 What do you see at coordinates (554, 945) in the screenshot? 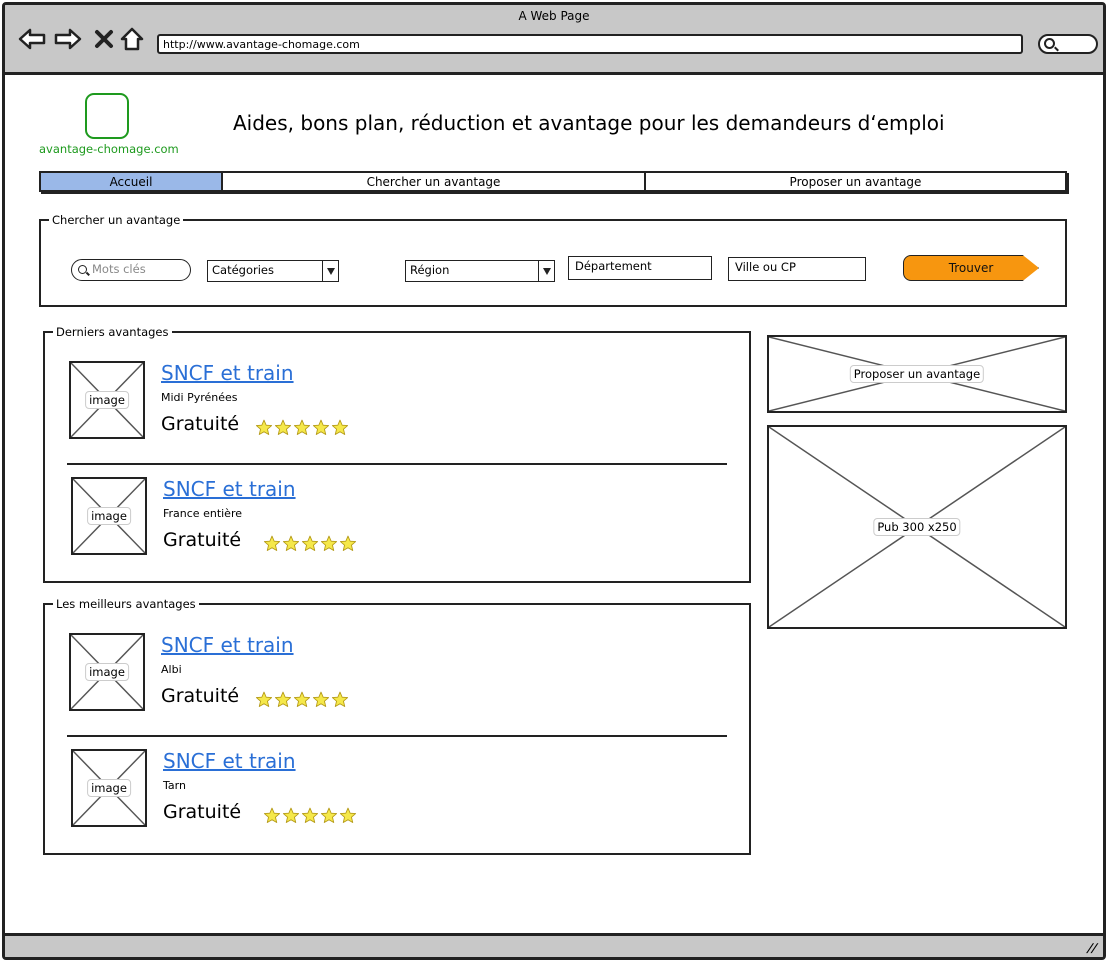
I see `browser-statusbar: //` at bounding box center [554, 945].